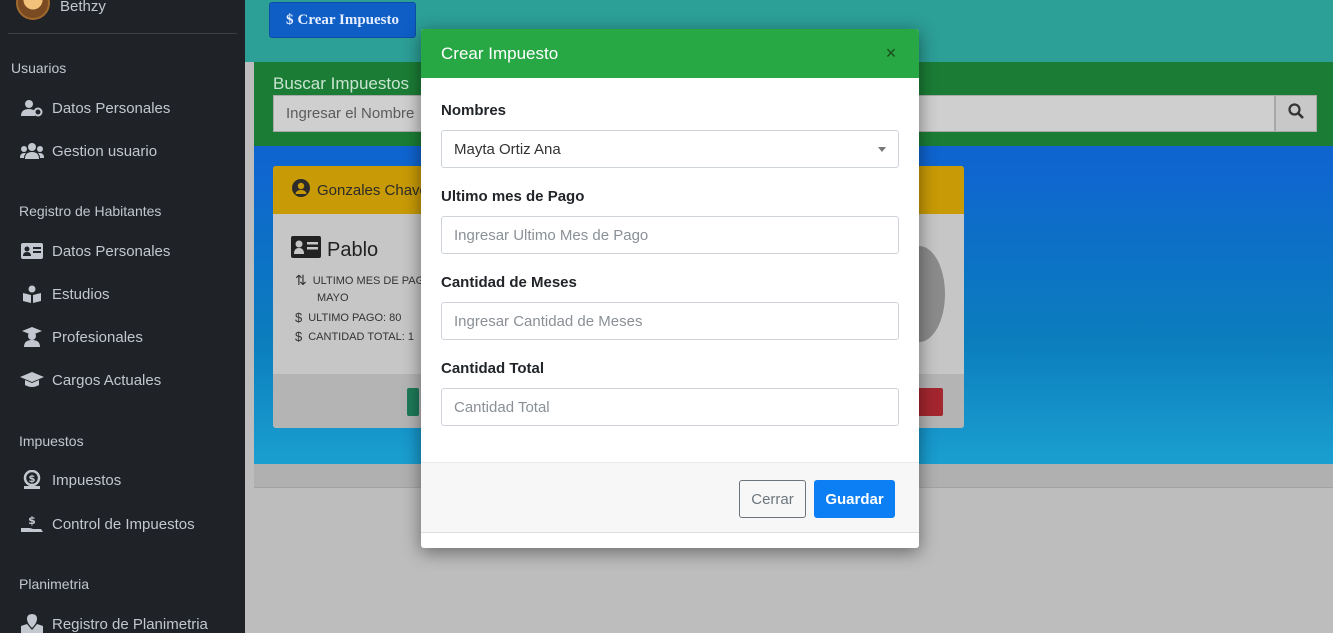 Image resolution: width=1333 pixels, height=633 pixels. Describe the element at coordinates (97, 337) in the screenshot. I see `sidebar-item-label: Profesionales` at that location.